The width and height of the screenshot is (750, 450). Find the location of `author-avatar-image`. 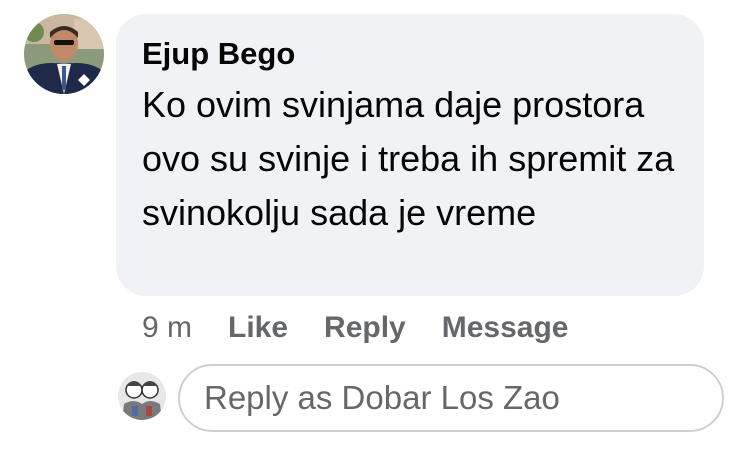

author-avatar-image is located at coordinates (64, 54).